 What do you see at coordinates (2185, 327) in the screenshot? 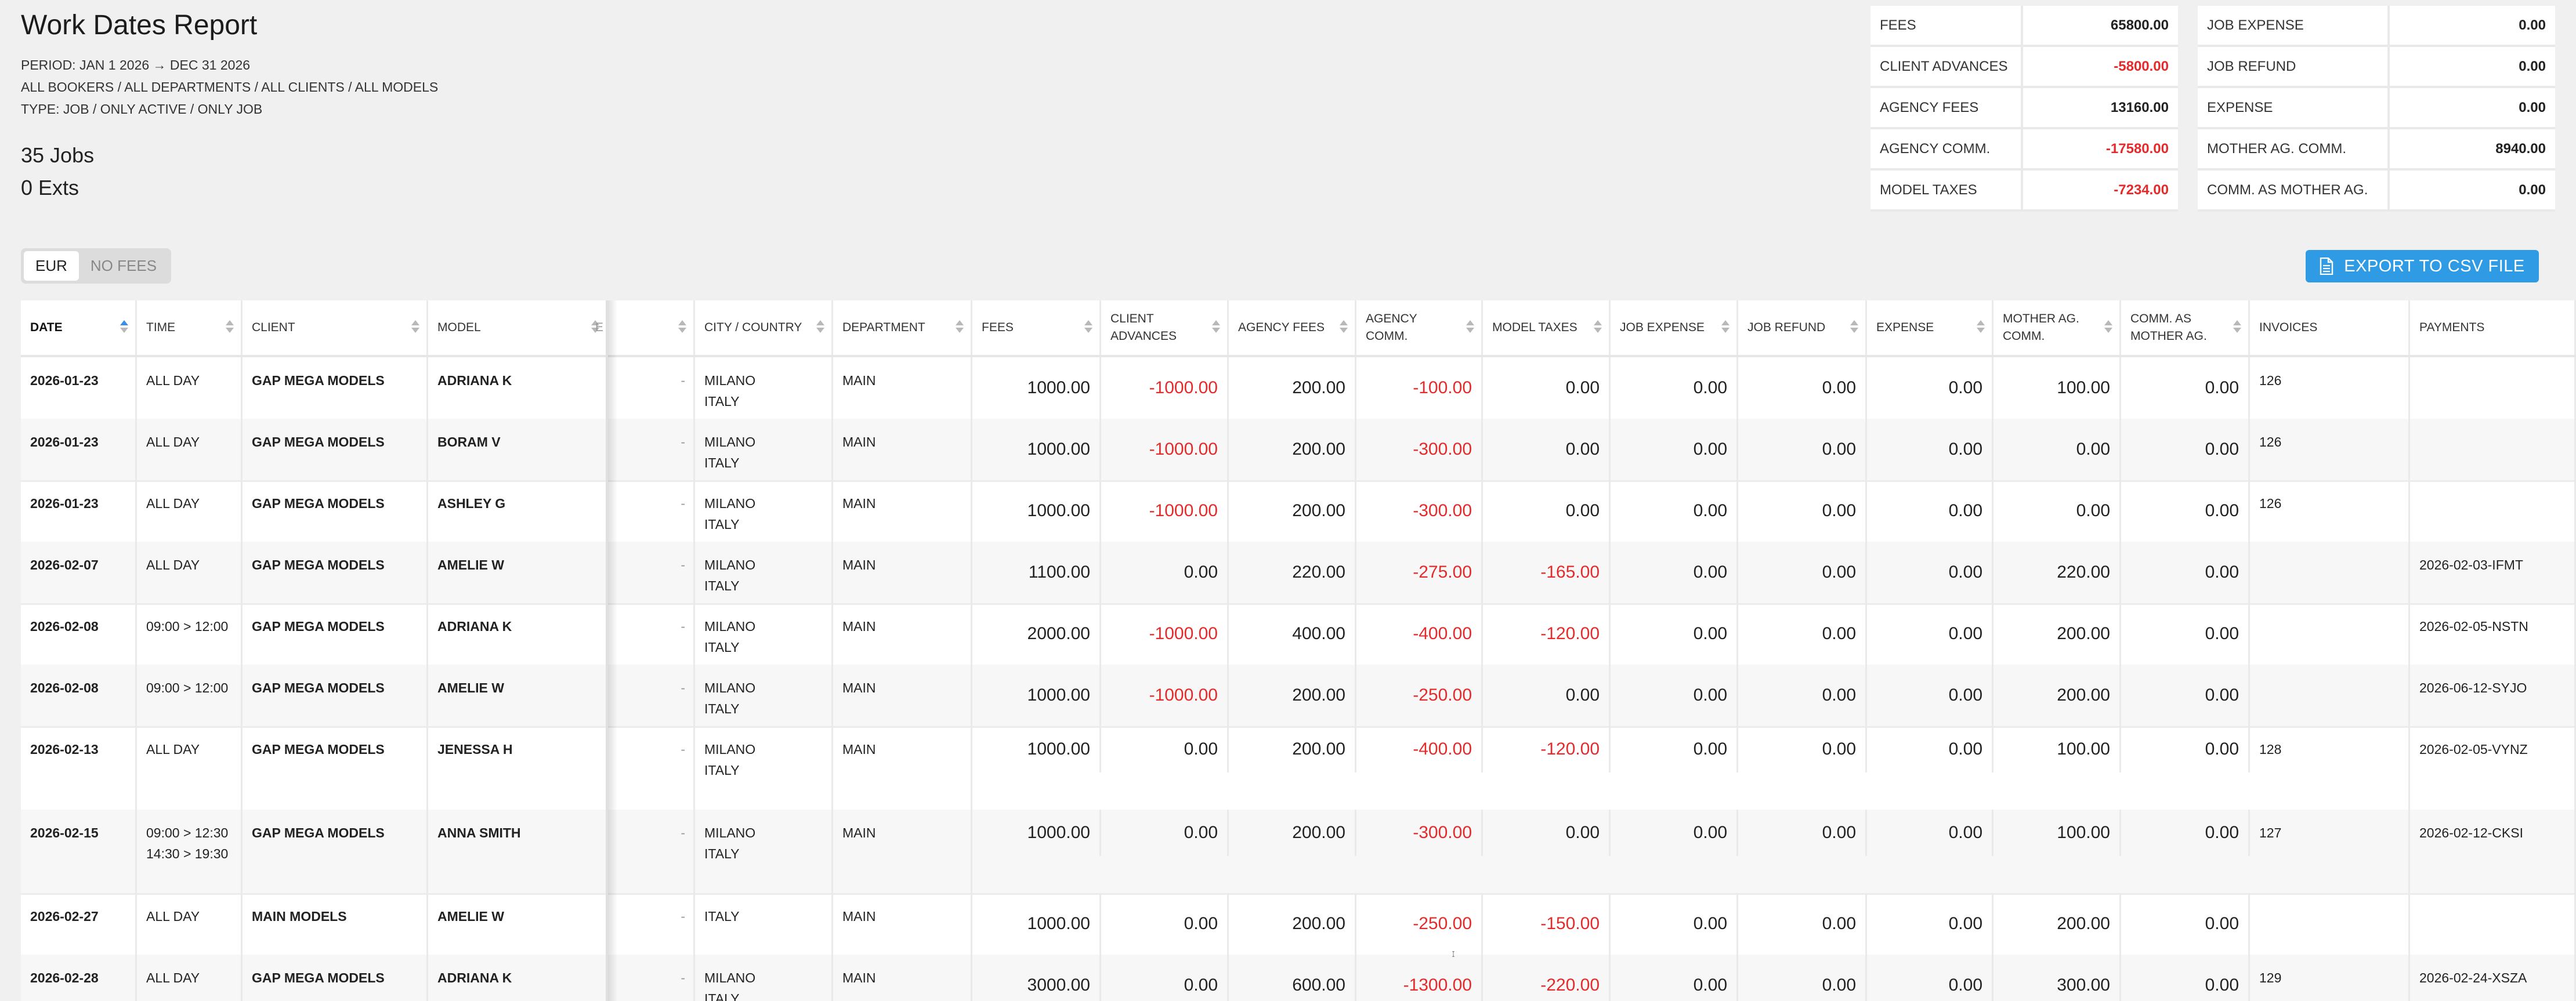
I see `column-header-comm-mother: COMM. AS MOTHER AG.` at bounding box center [2185, 327].